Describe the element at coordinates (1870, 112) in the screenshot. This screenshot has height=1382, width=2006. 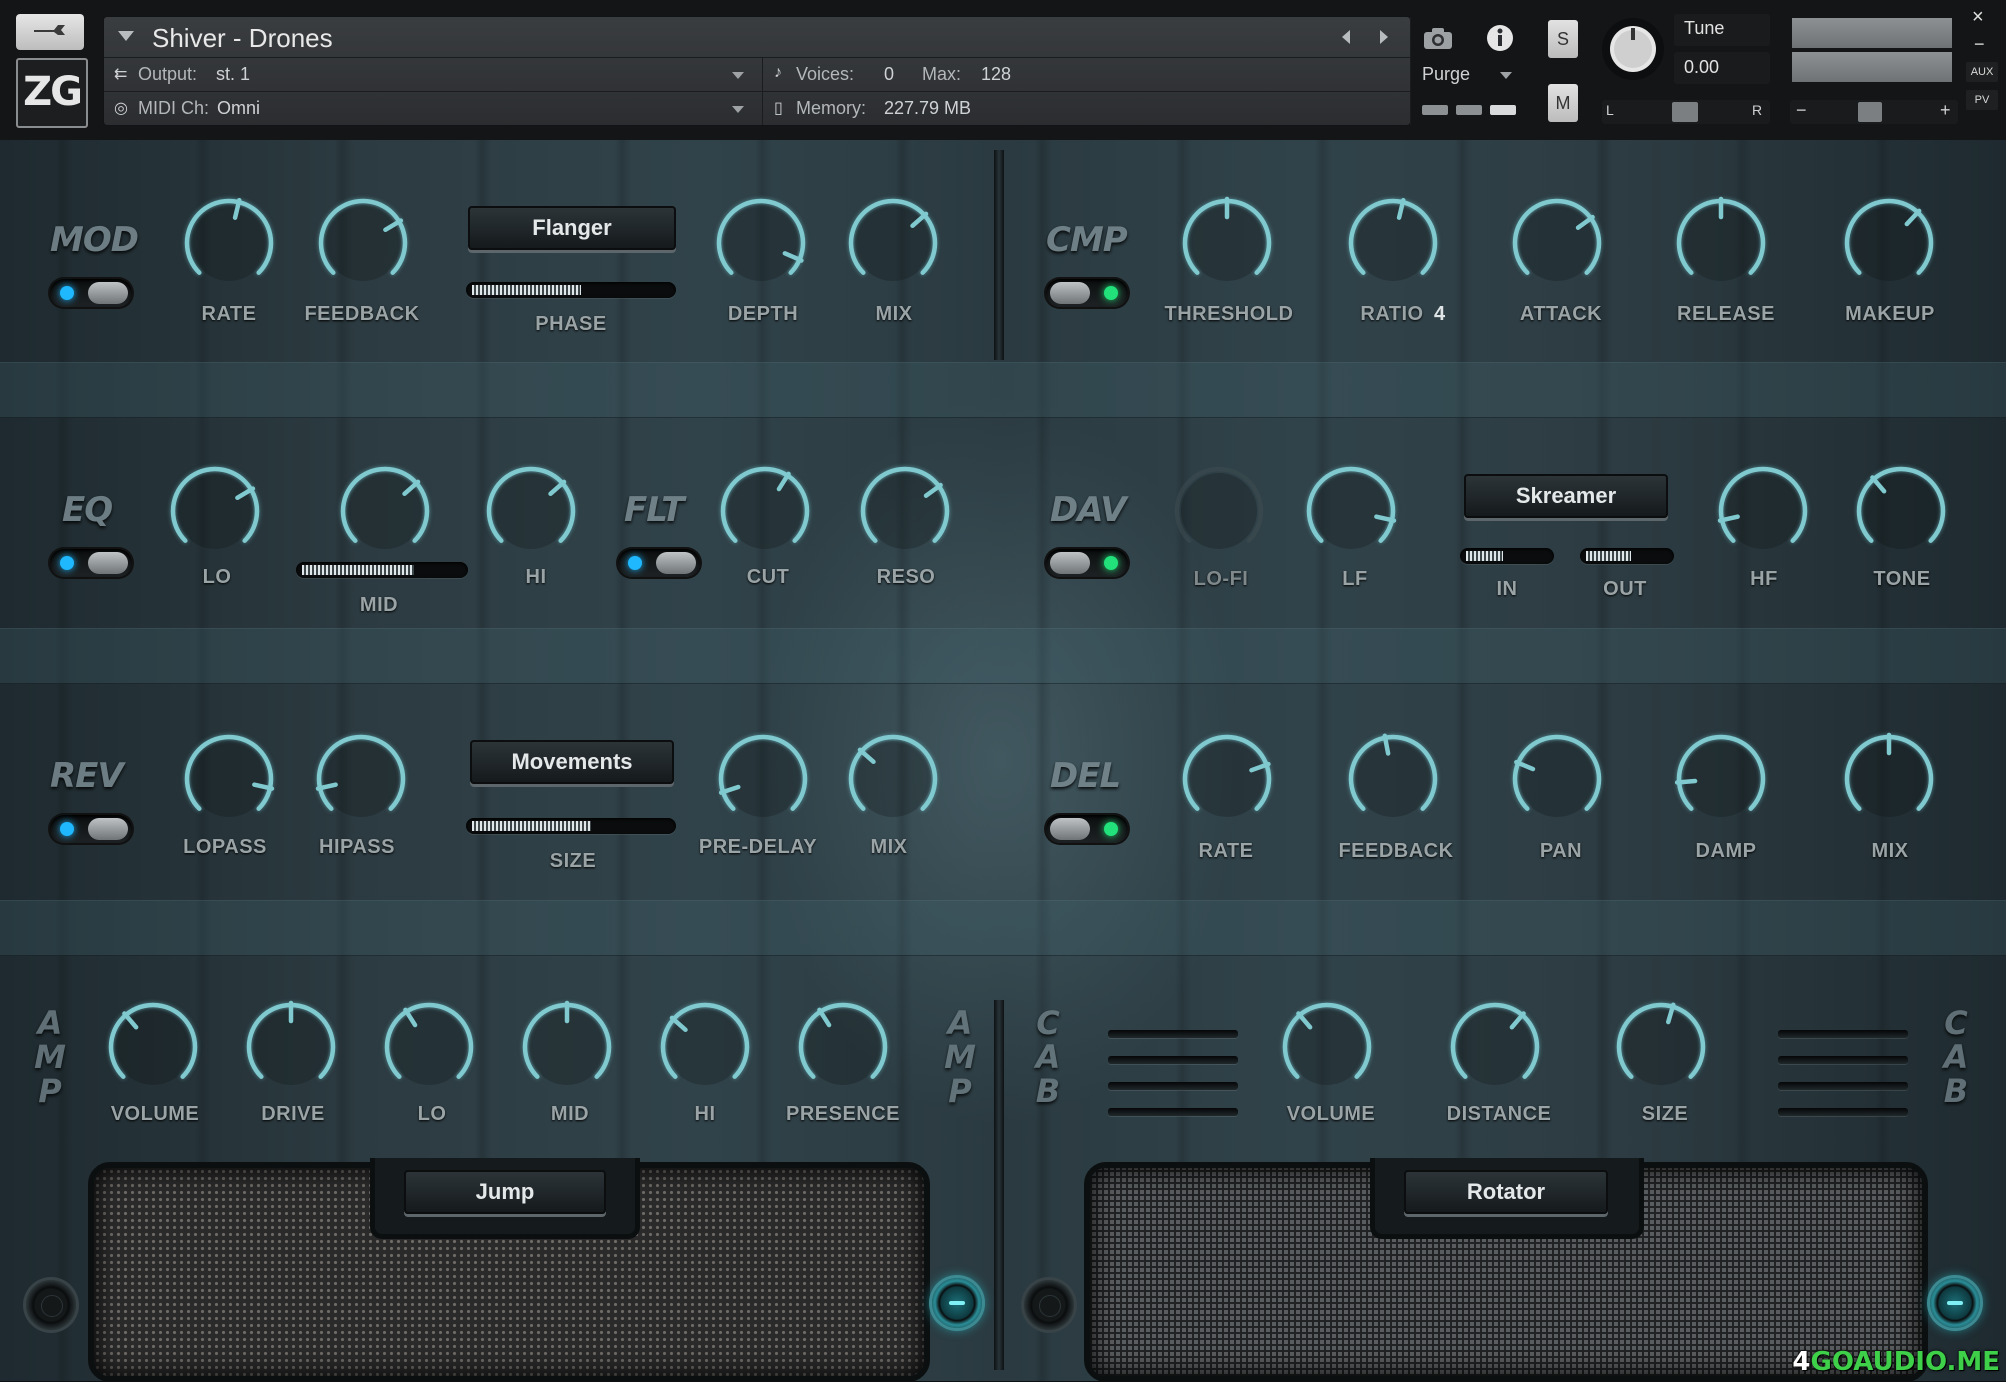
I see `volume-handle` at that location.